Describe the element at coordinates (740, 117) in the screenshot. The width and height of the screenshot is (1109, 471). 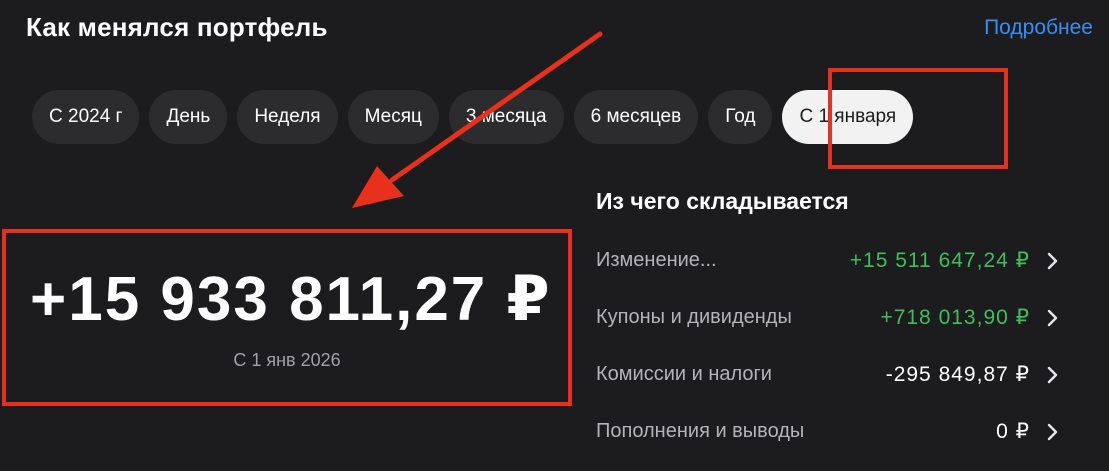
I see `tab-year: Год` at that location.